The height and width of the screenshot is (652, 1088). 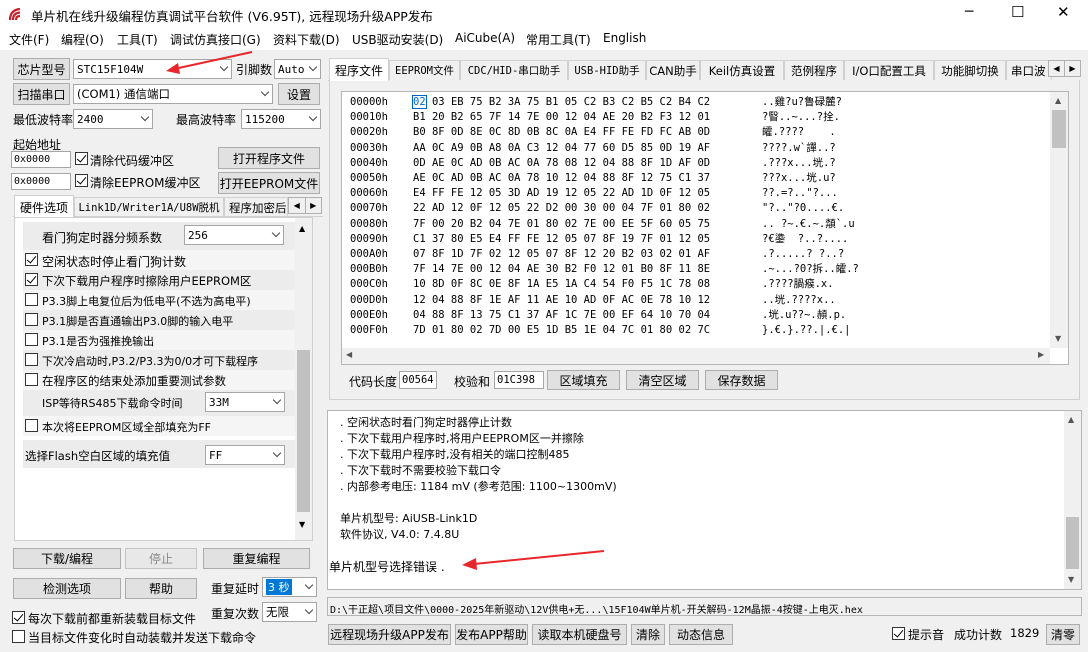 I want to click on right-tab-scroll: ◀ ▶, so click(x=1064, y=68).